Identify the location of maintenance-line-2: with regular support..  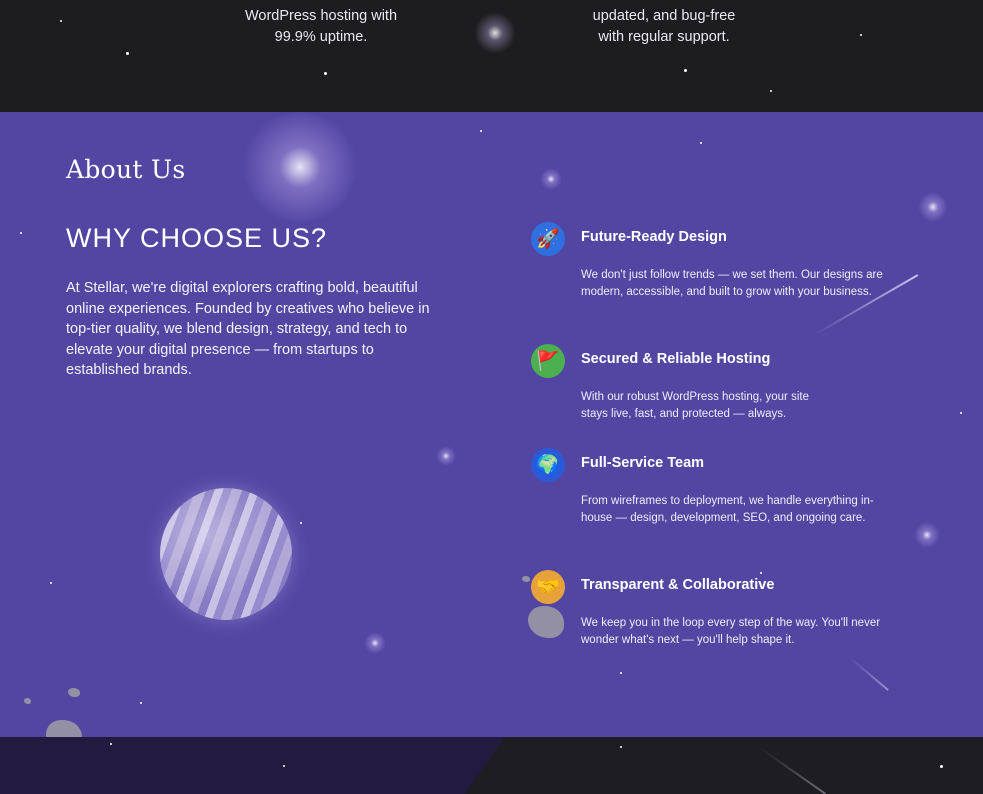
(664, 36).